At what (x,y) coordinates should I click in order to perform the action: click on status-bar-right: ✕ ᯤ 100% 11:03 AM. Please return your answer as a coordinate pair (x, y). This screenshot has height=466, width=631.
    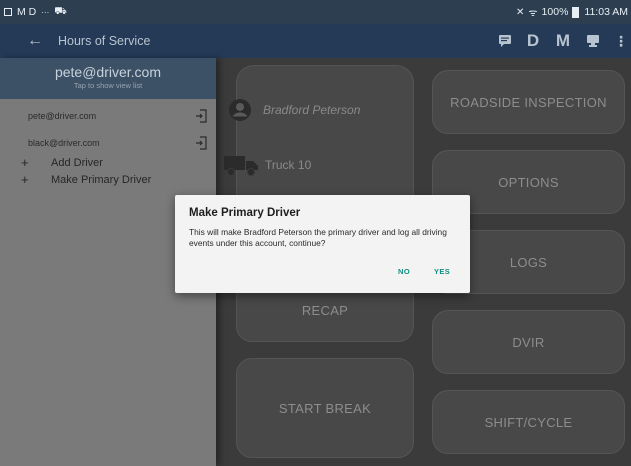
    Looking at the image, I should click on (572, 12).